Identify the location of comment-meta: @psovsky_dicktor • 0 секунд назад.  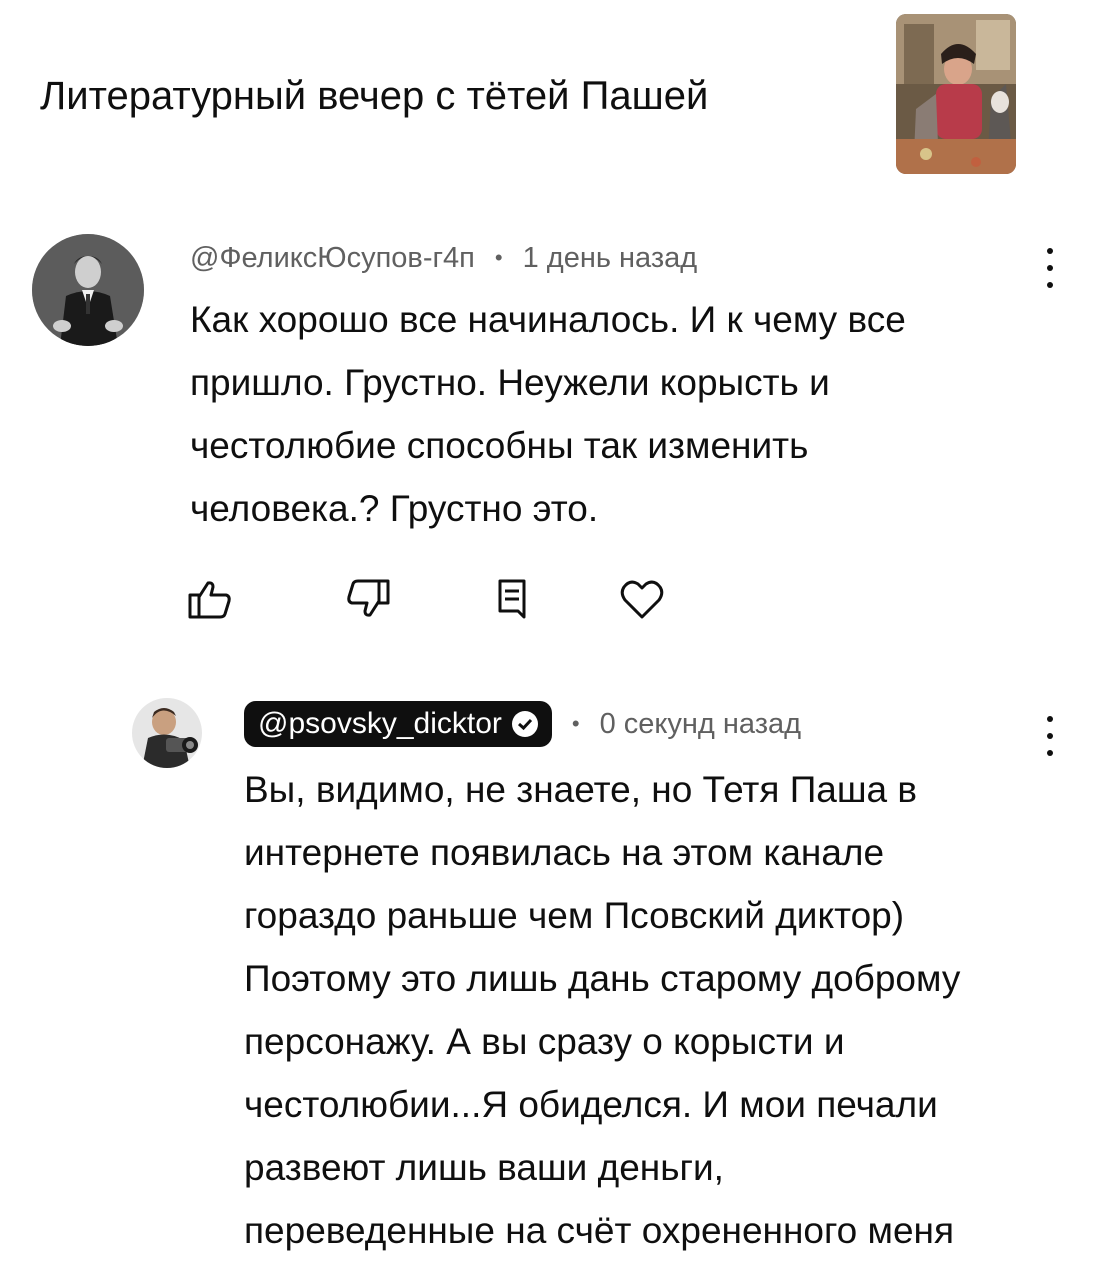
(522, 724).